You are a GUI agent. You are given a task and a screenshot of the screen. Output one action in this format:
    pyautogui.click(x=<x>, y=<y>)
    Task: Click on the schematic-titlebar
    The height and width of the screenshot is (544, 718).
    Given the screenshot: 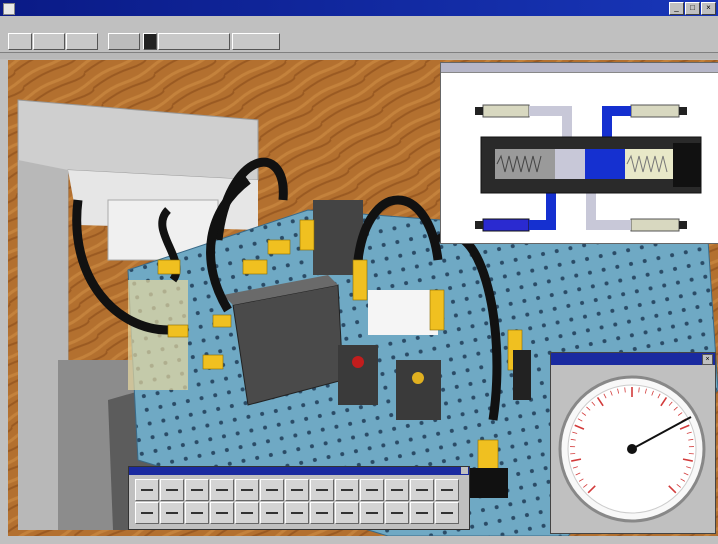 What is the action you would take?
    pyautogui.click(x=579, y=68)
    